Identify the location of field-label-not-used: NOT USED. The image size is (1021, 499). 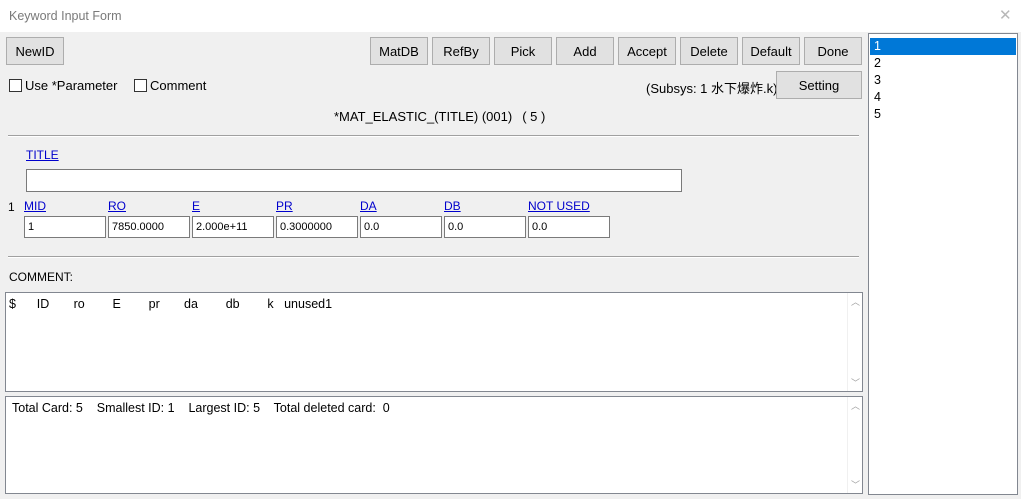
(559, 206).